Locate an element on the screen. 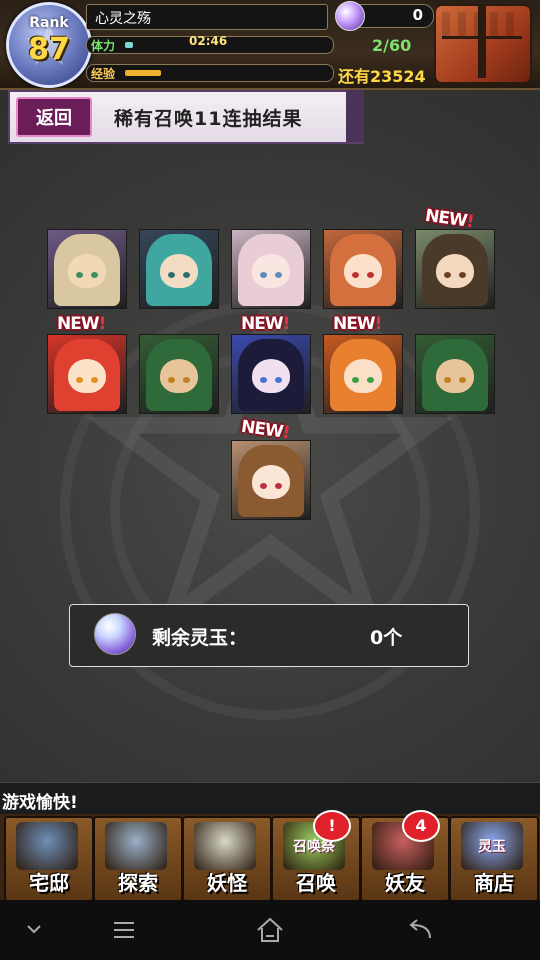 The height and width of the screenshot is (960, 540). back-button: 返回 is located at coordinates (54, 117).